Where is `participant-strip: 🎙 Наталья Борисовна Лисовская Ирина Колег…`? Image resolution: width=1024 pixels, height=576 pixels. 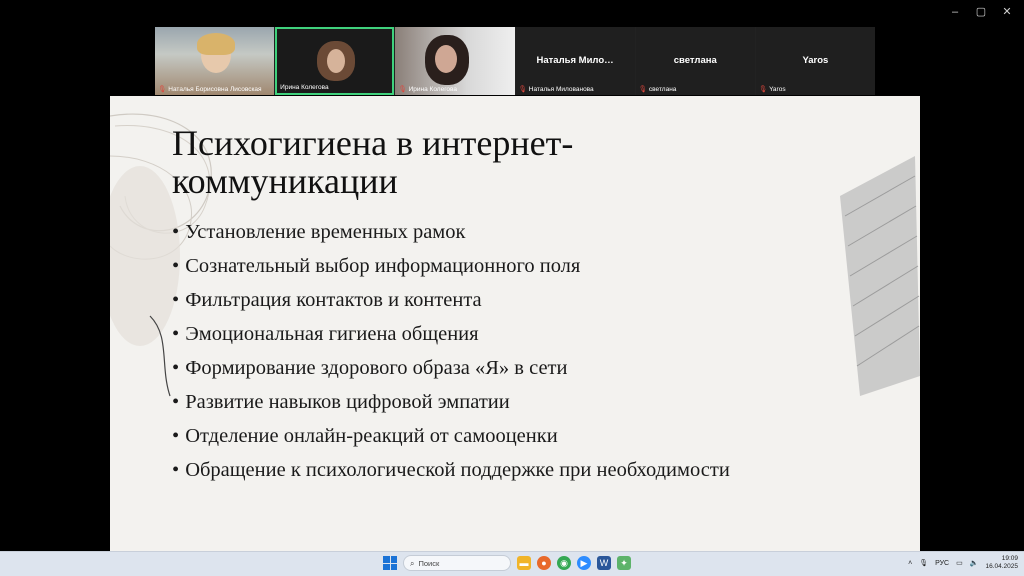 participant-strip: 🎙 Наталья Борисовна Лисовская Ирина Колег… is located at coordinates (515, 61).